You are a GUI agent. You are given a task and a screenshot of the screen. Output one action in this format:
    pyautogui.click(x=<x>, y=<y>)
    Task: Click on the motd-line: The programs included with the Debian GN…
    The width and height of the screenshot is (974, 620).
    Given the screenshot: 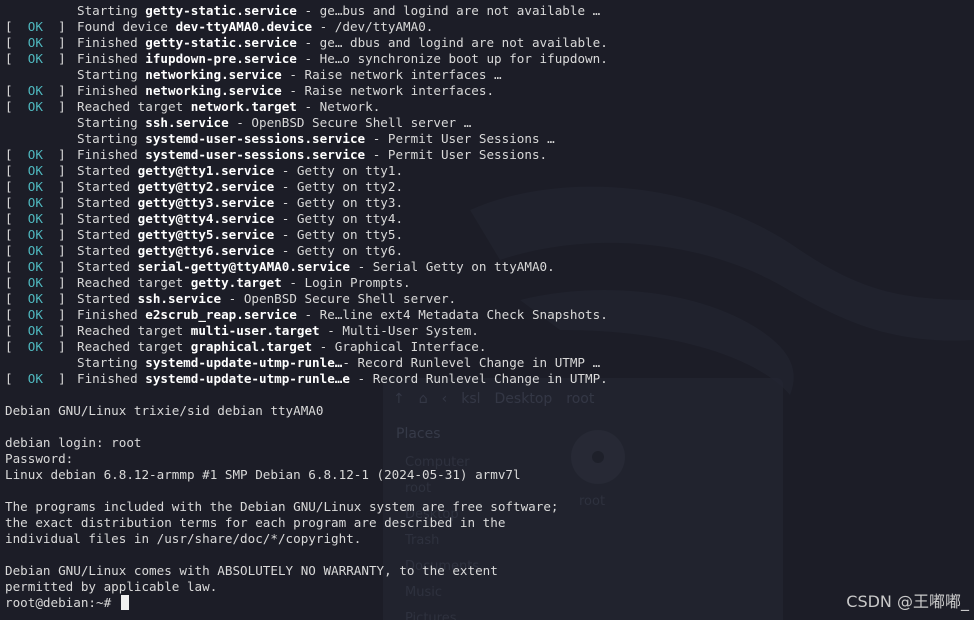 What is the action you would take?
    pyautogui.click(x=282, y=506)
    